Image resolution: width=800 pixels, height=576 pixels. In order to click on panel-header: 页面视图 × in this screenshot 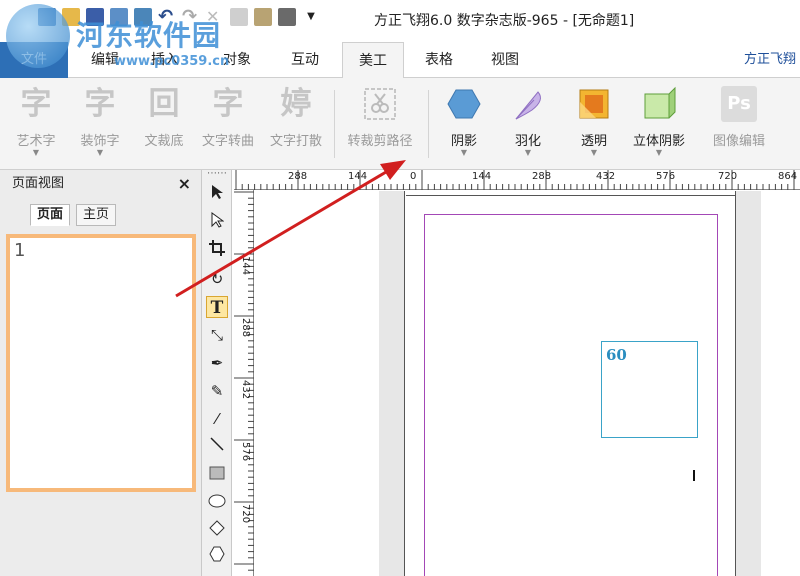, I will do `click(100, 184)`.